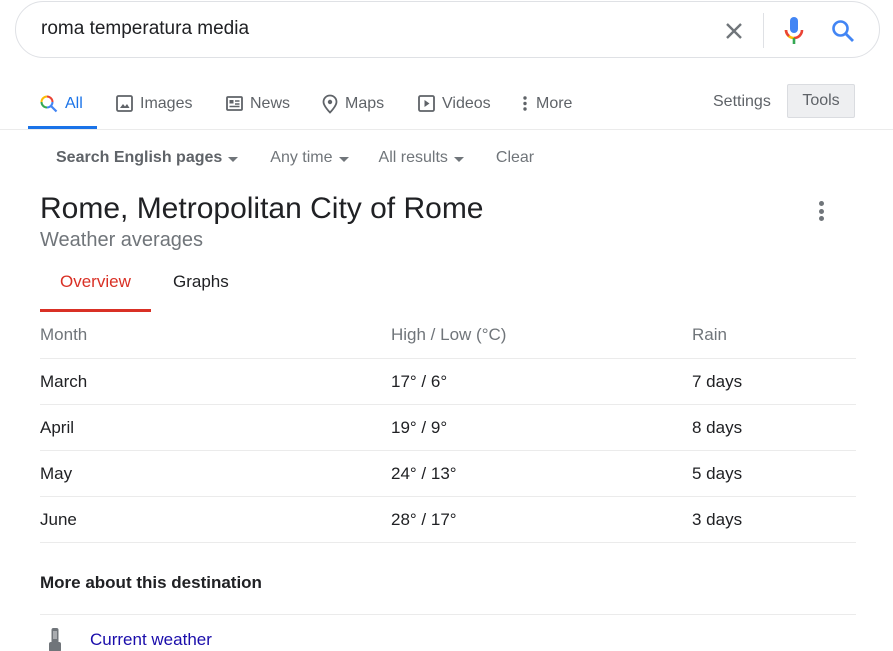  I want to click on card-options-button, so click(821, 211).